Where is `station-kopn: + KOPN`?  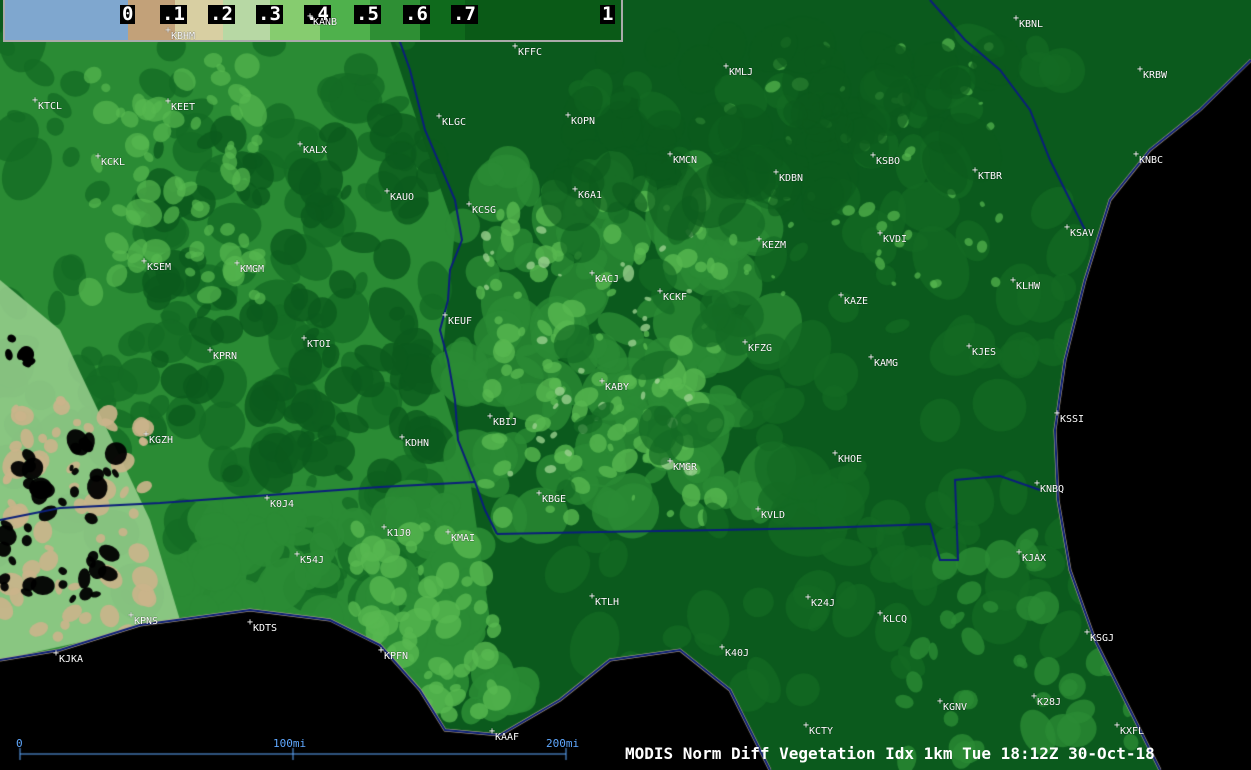 station-kopn: + KOPN is located at coordinates (580, 119).